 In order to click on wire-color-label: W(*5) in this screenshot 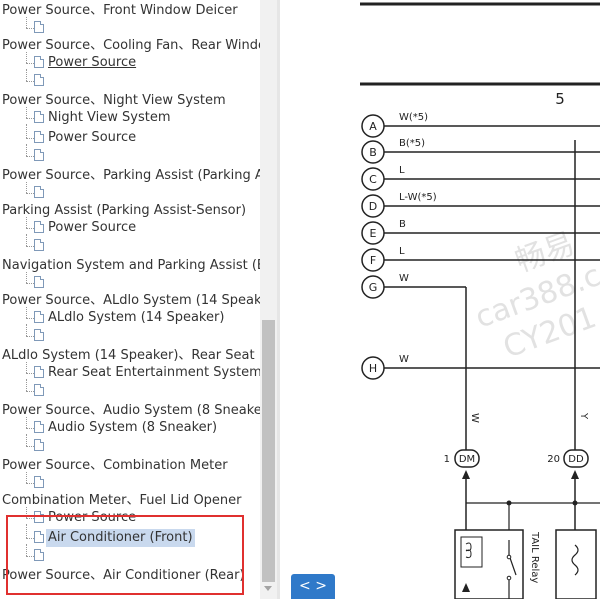, I will do `click(413, 117)`.